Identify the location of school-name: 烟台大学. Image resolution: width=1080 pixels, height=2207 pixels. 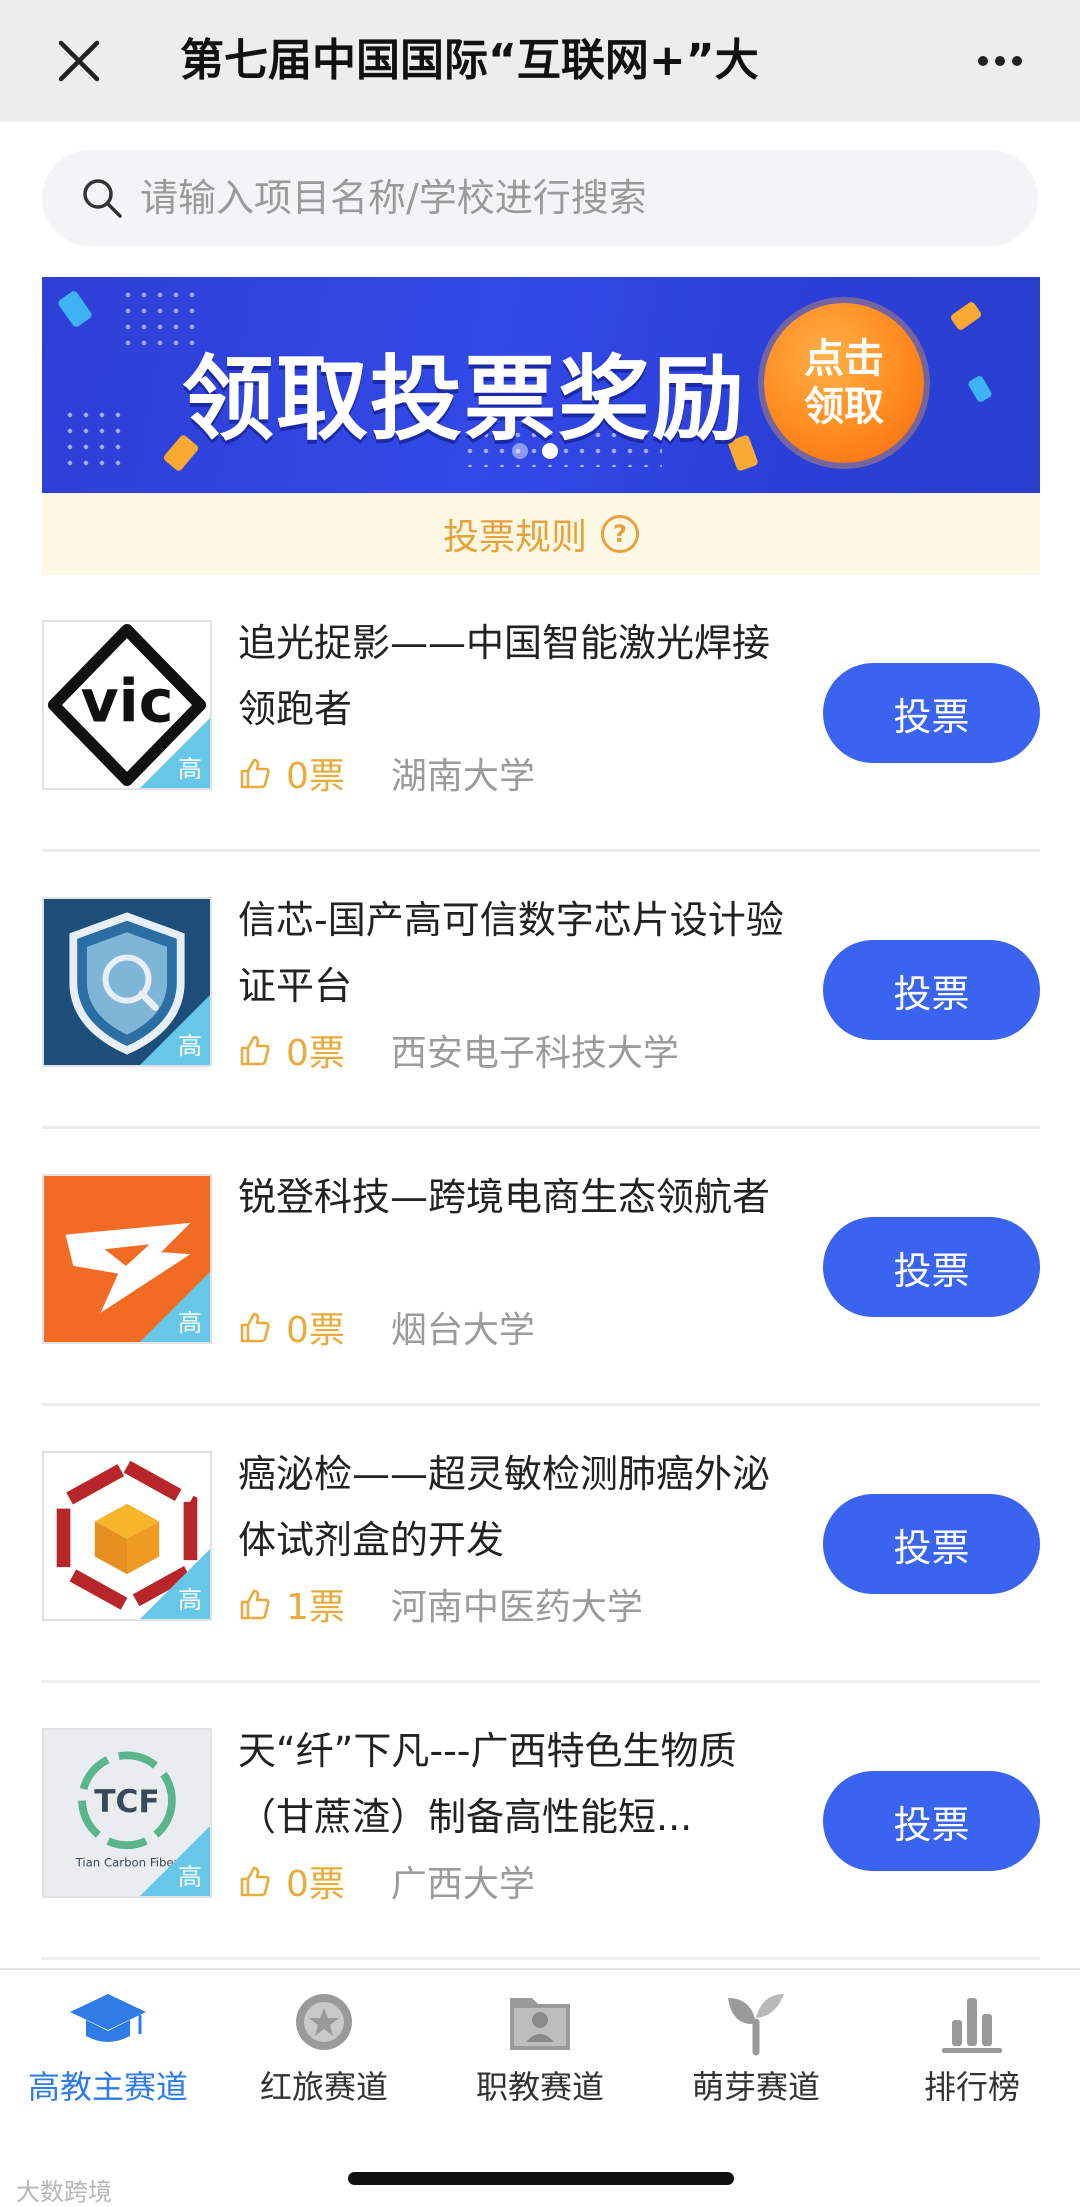
(462, 1330).